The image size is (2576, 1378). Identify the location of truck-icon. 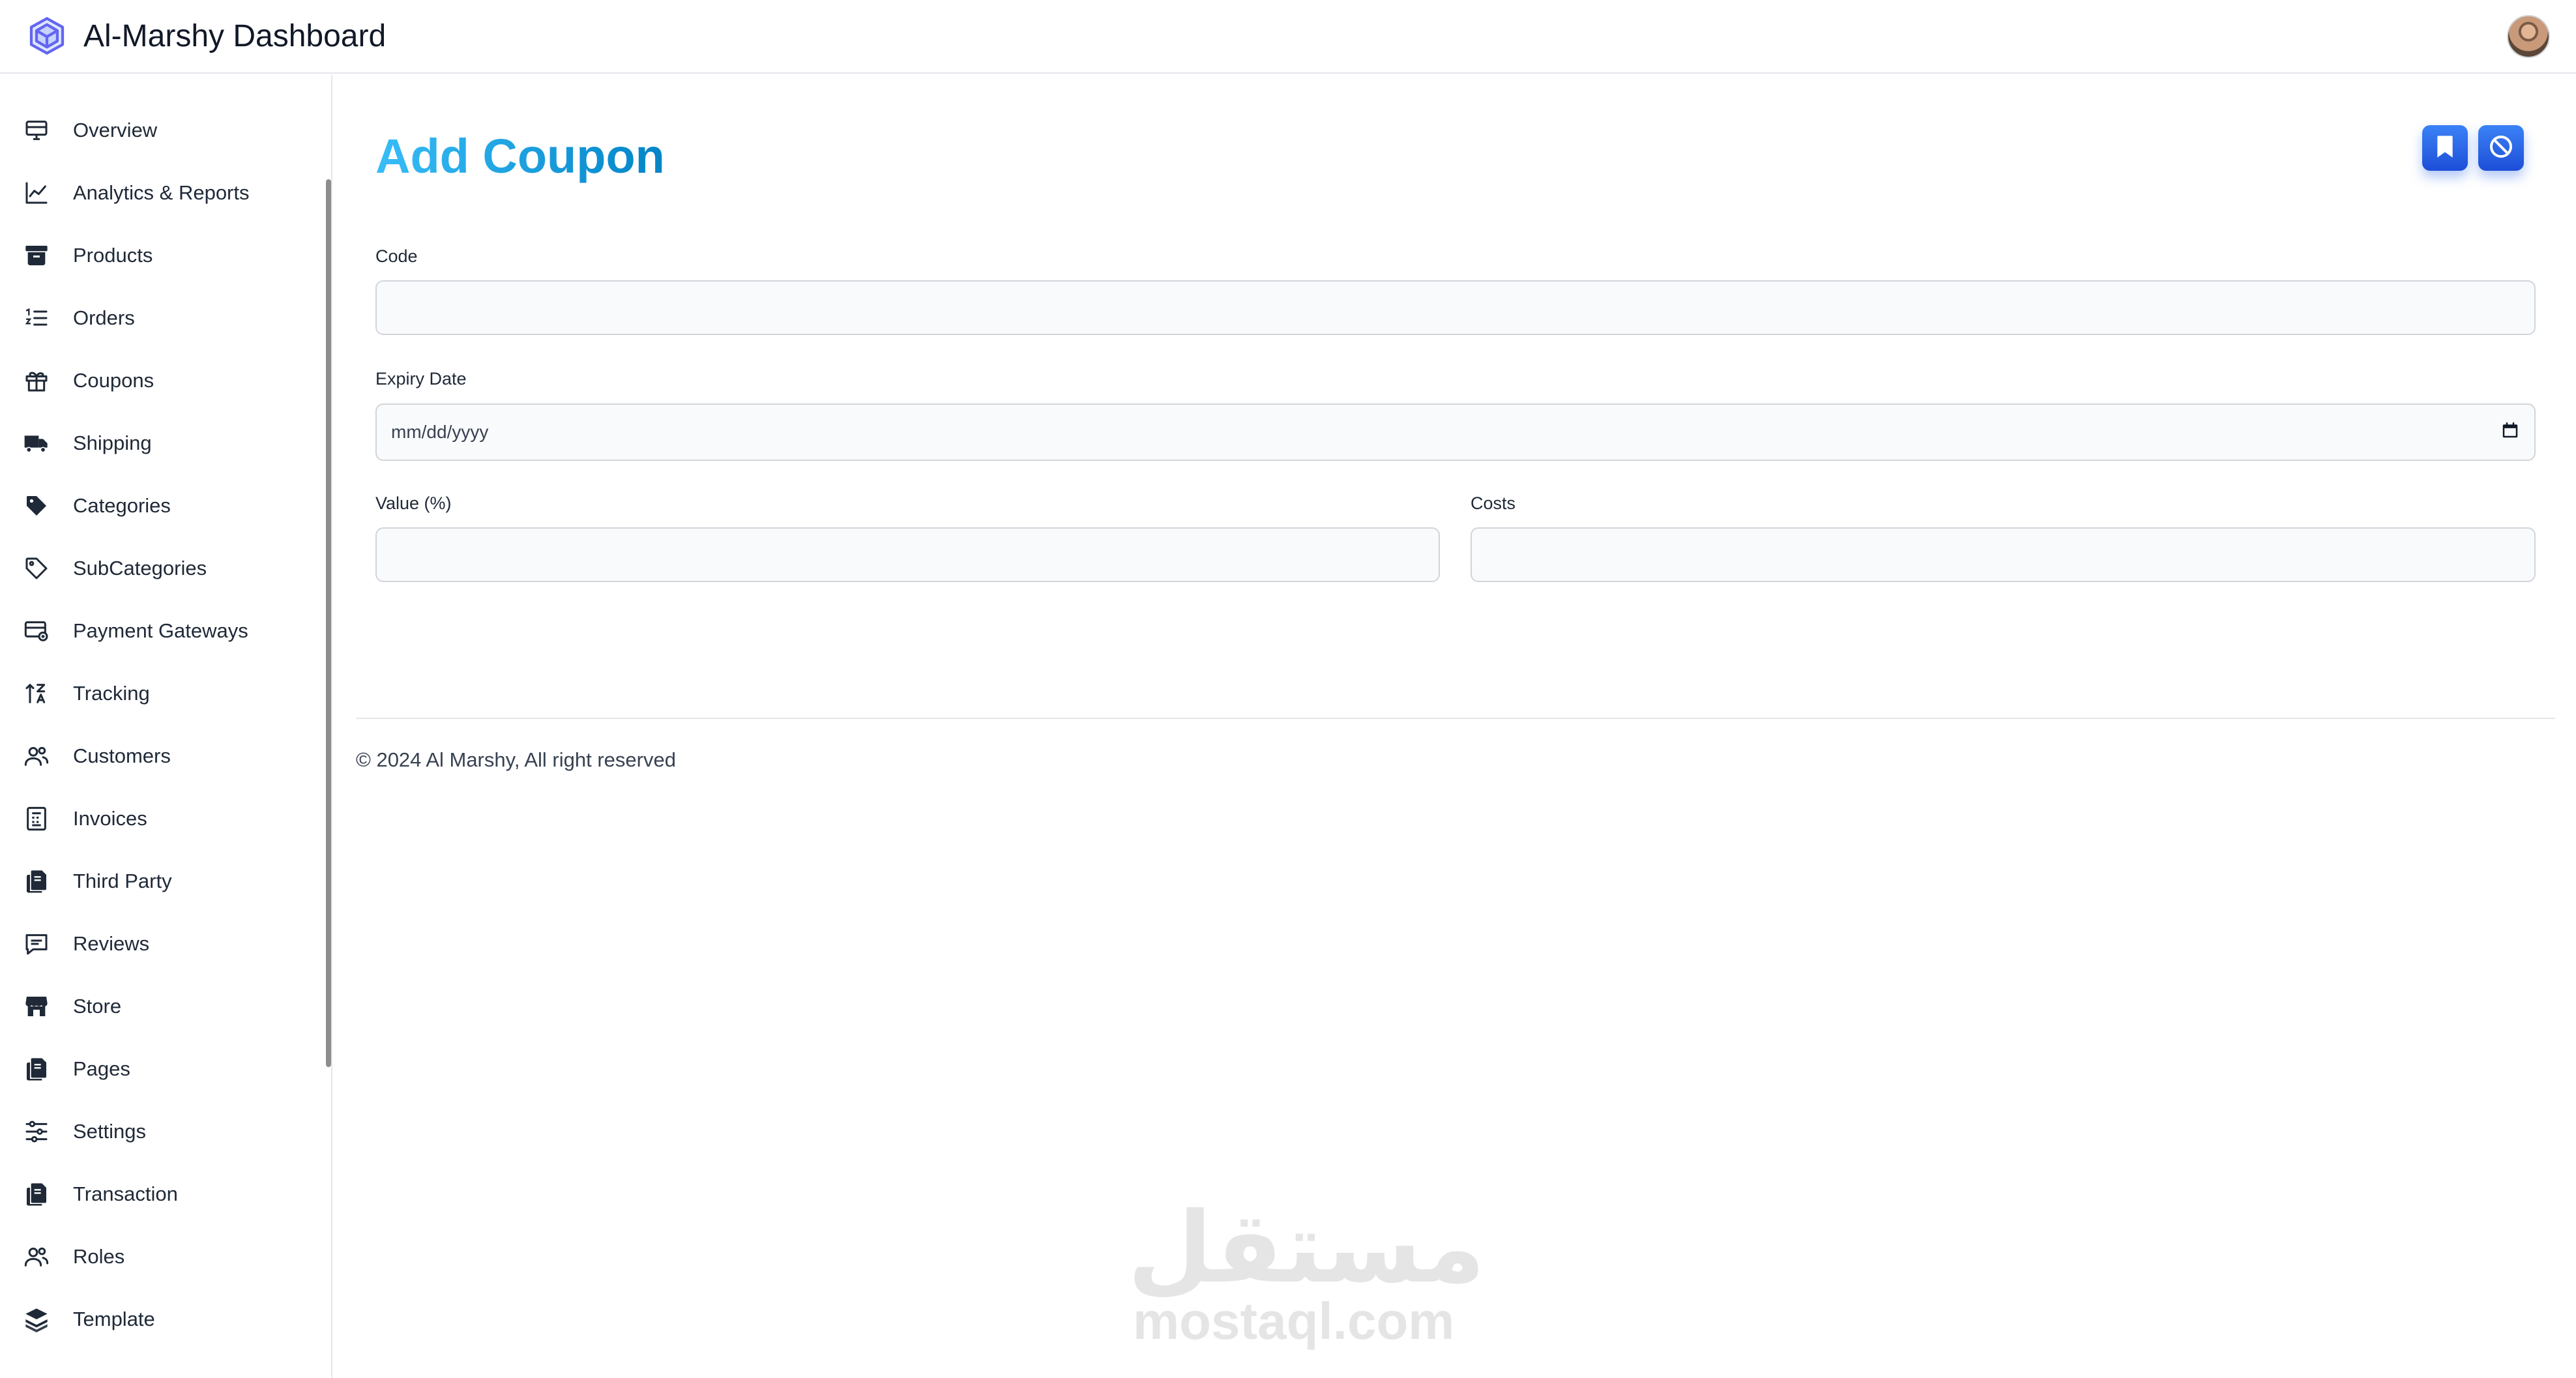
(36, 443).